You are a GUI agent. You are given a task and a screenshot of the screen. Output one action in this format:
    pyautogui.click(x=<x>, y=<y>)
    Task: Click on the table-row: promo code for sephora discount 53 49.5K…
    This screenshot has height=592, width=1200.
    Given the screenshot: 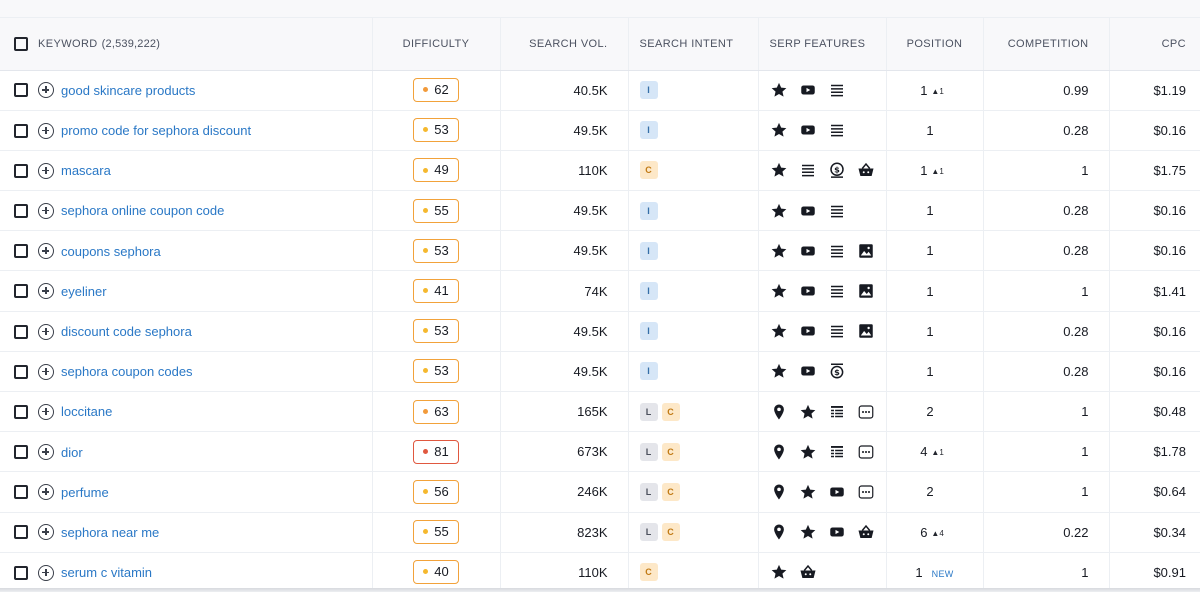 What is the action you would take?
    pyautogui.click(x=600, y=130)
    